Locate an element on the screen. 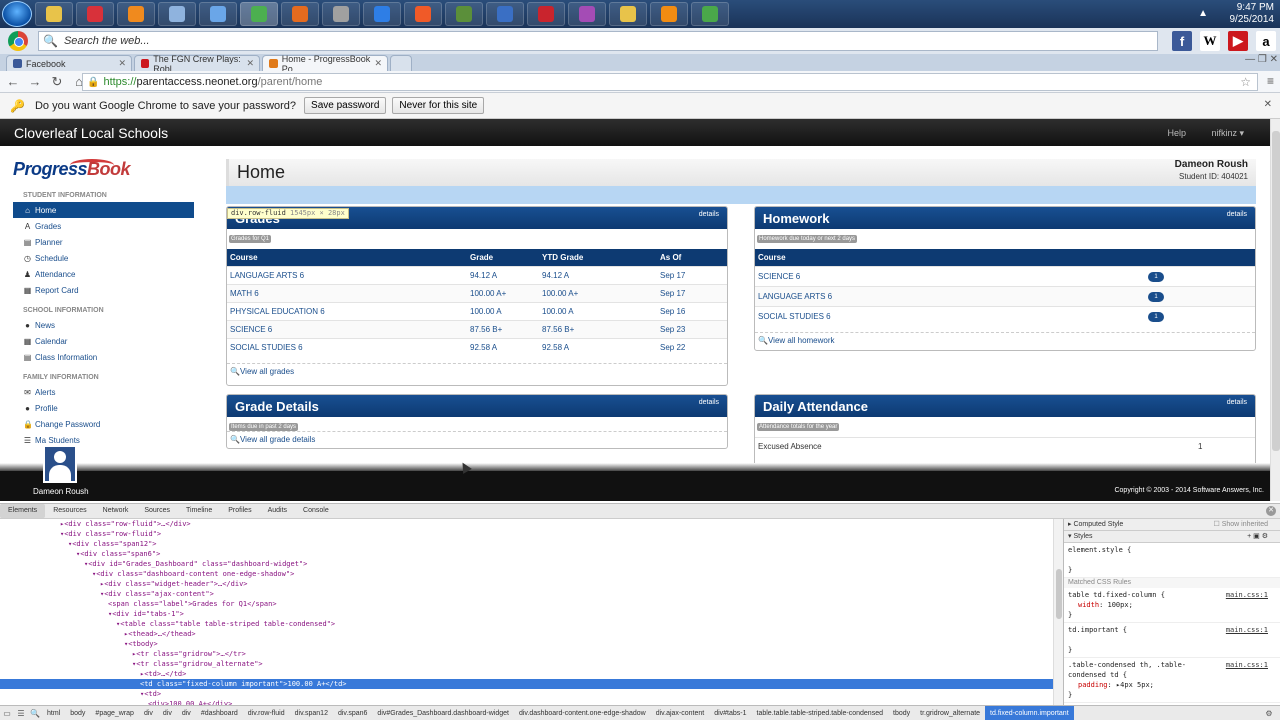 This screenshot has width=1280, height=720. window-controls: — ❐ ✕ is located at coordinates (1261, 59).